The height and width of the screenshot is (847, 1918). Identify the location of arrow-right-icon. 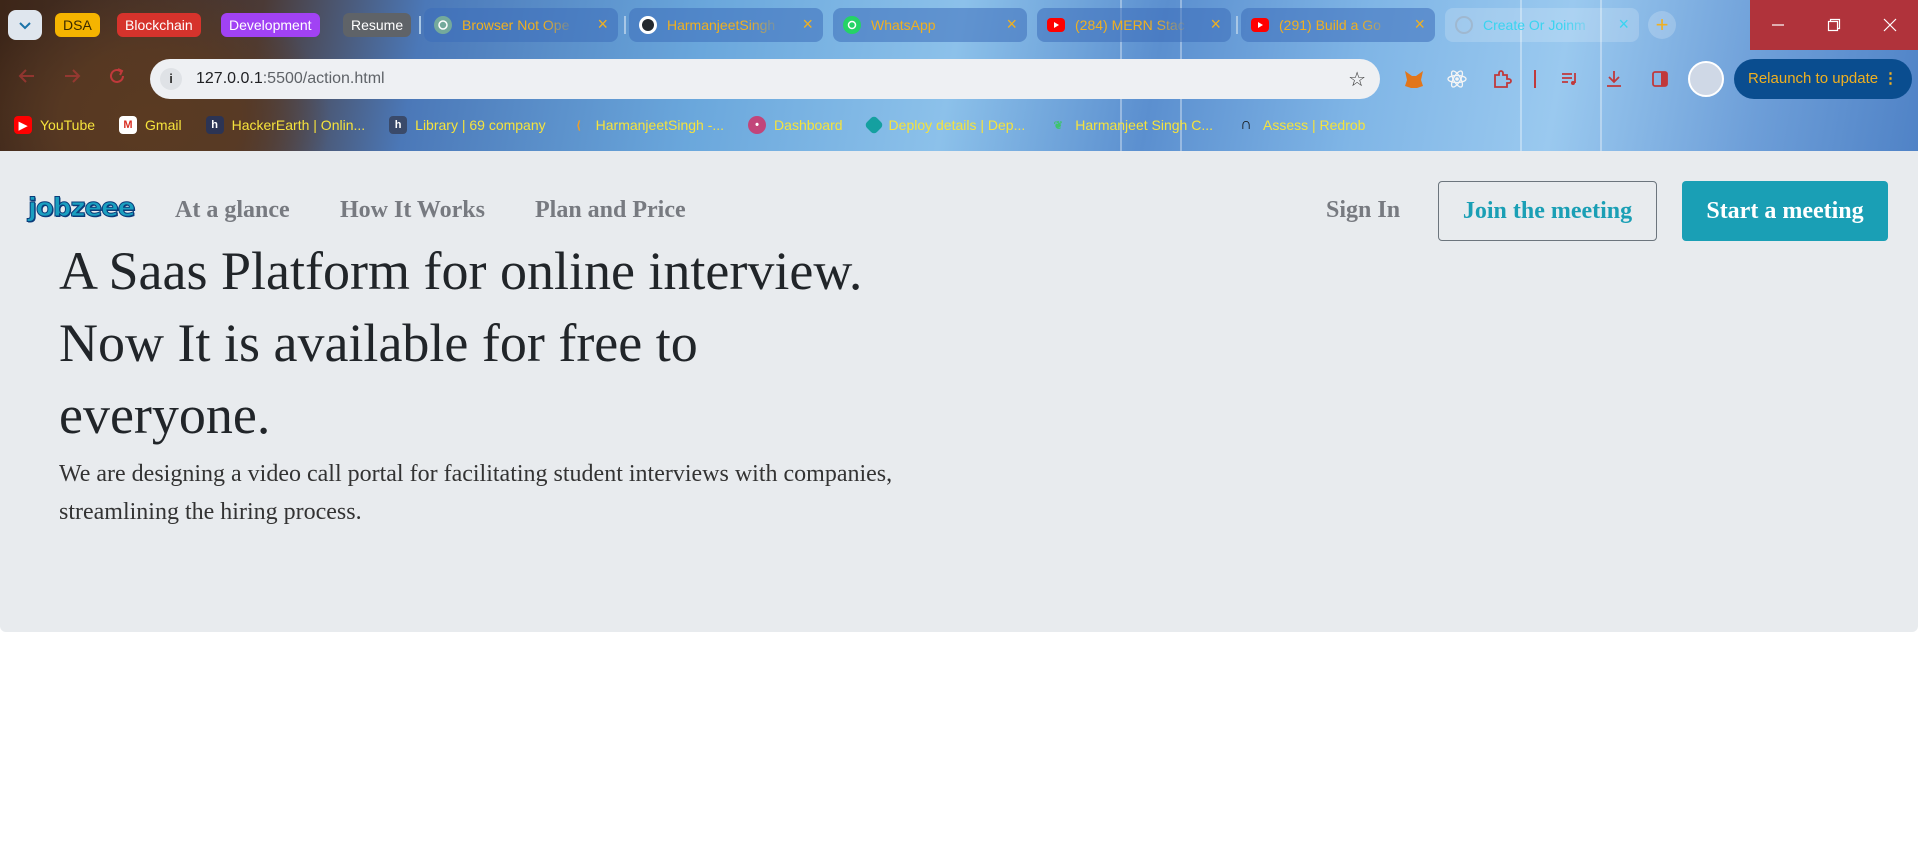
(73, 76).